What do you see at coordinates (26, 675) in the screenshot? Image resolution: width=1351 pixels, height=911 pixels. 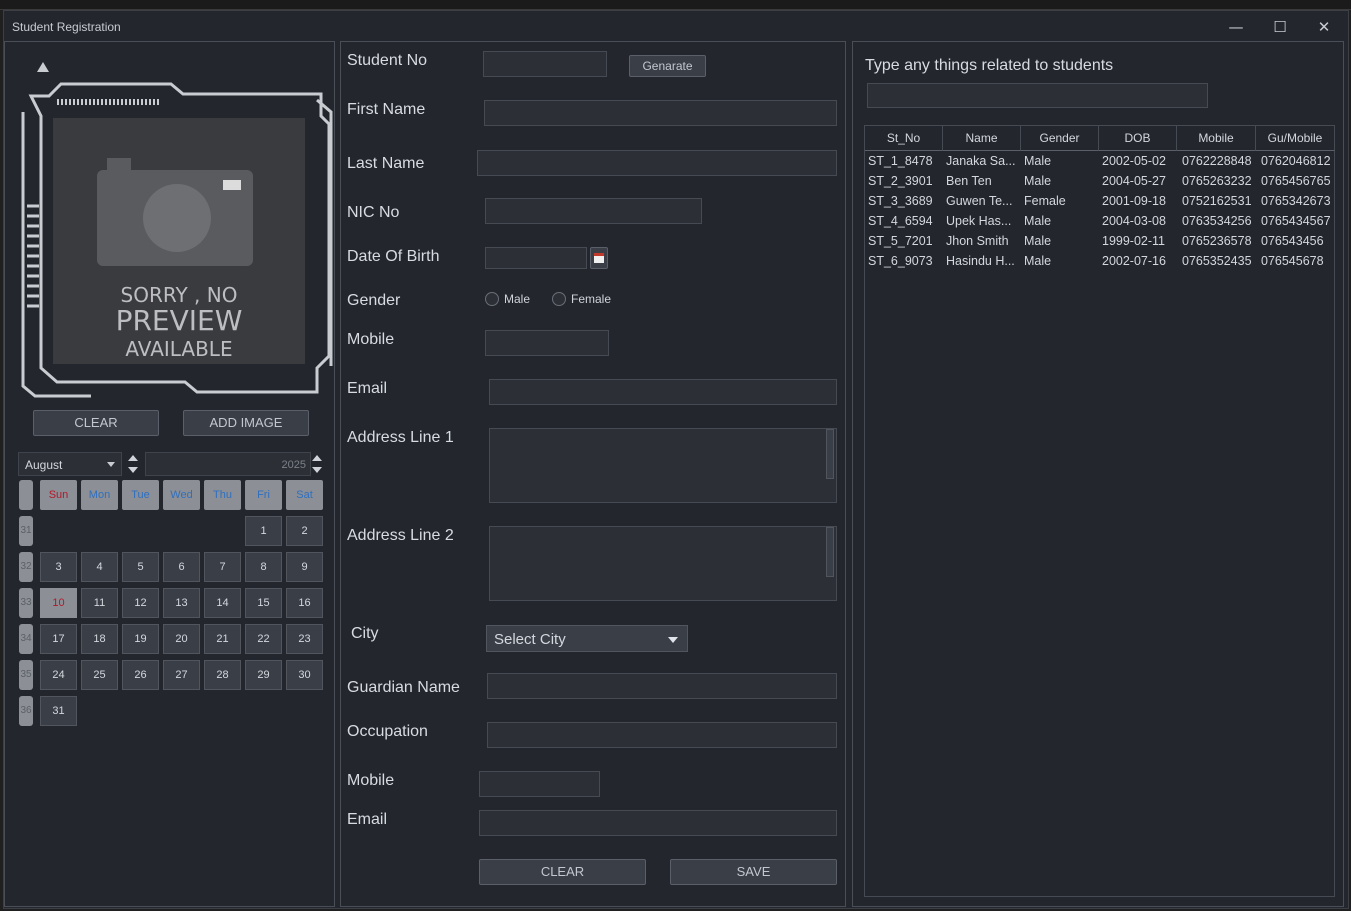 I see `week-number: 35` at bounding box center [26, 675].